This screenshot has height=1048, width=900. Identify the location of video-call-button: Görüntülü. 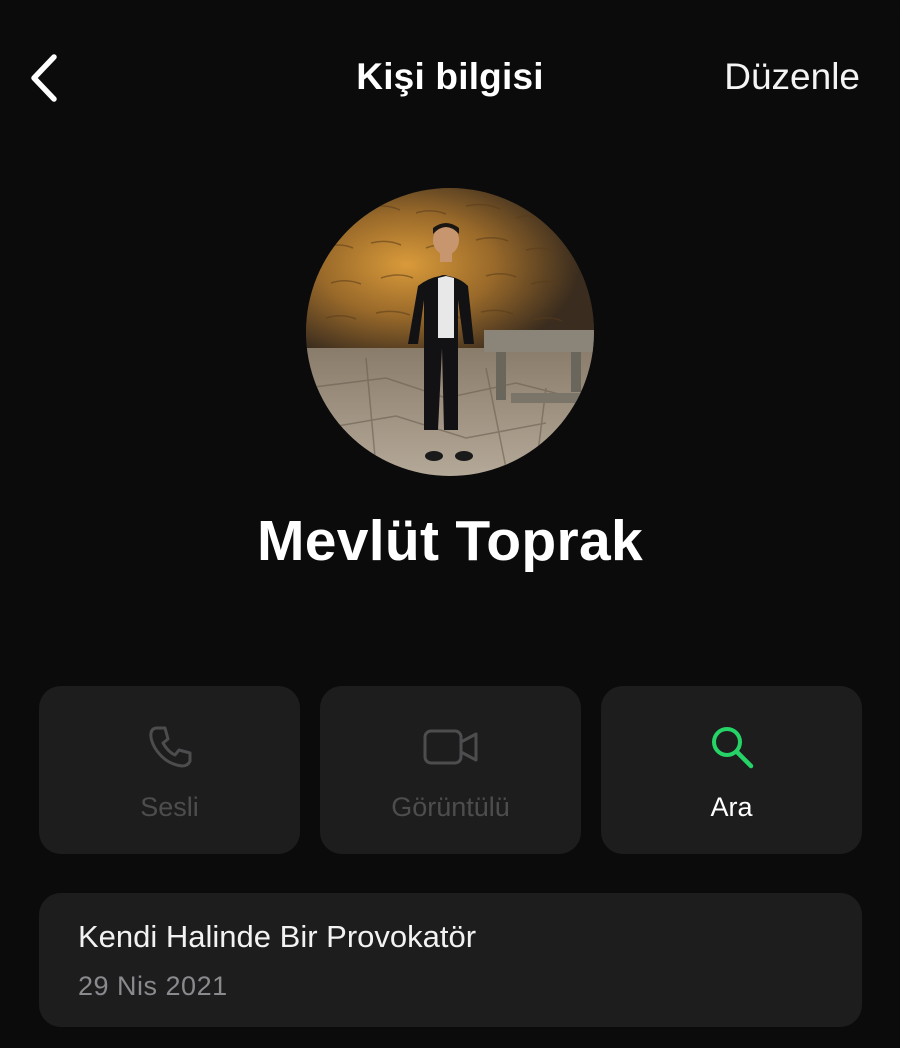
(450, 770).